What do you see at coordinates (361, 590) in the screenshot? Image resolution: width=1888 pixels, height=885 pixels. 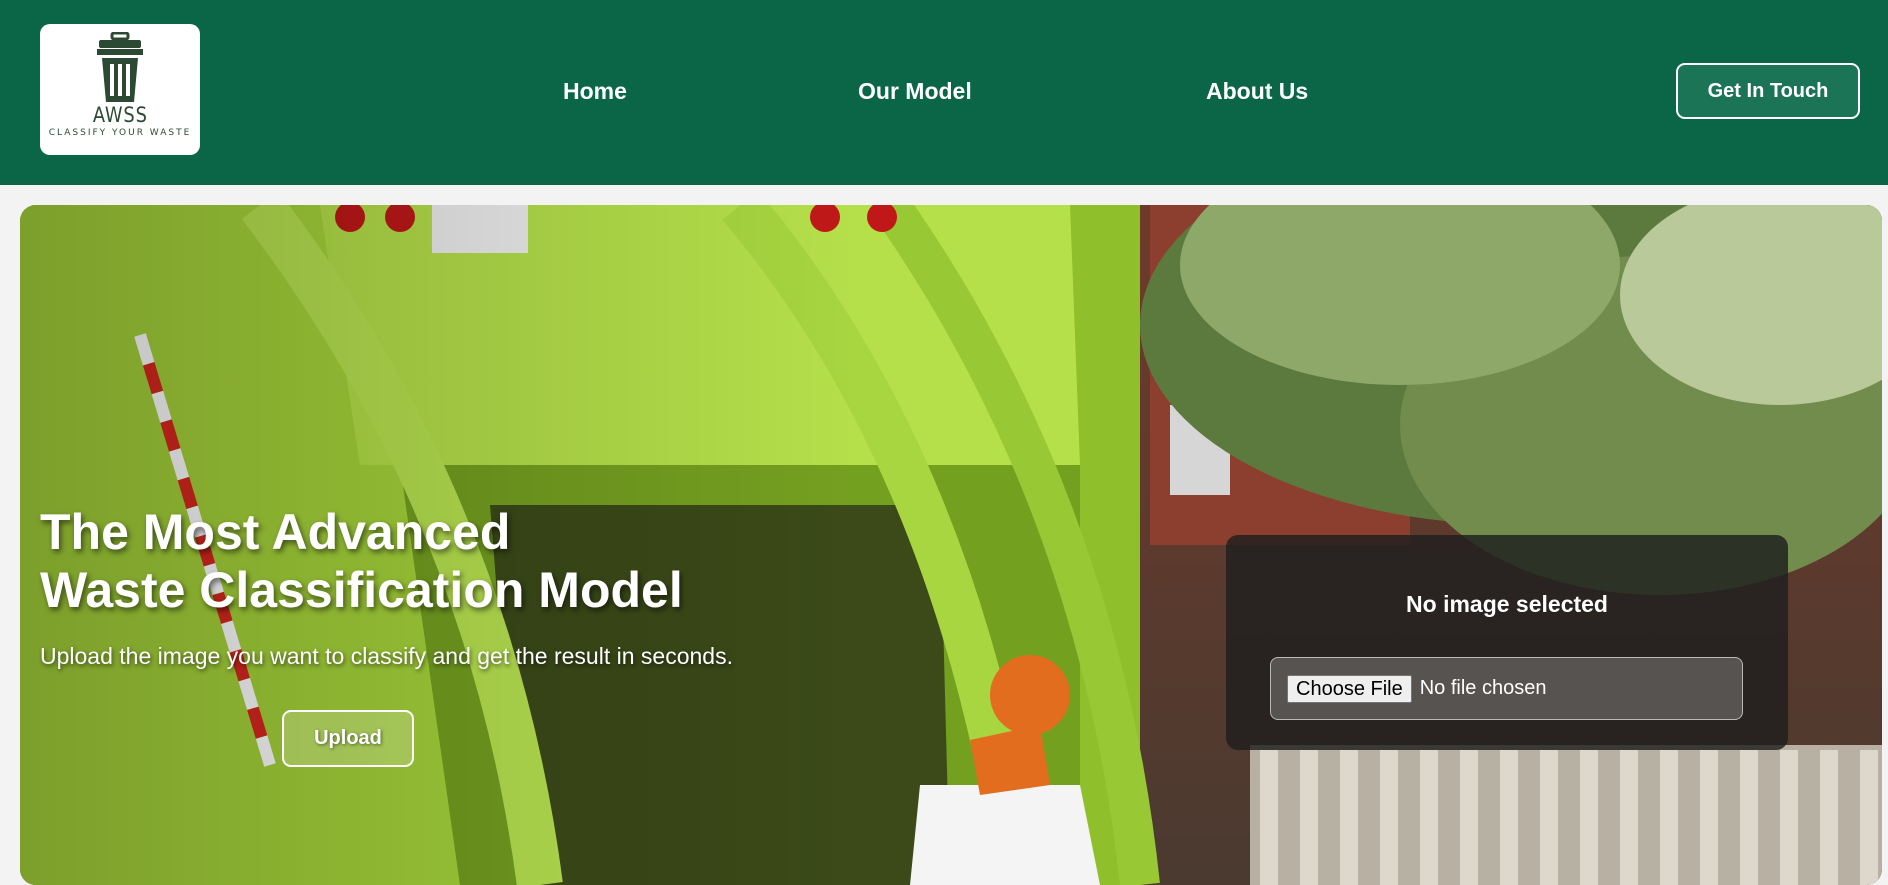 I see `hero-title-line-2: Waste Classification Model` at bounding box center [361, 590].